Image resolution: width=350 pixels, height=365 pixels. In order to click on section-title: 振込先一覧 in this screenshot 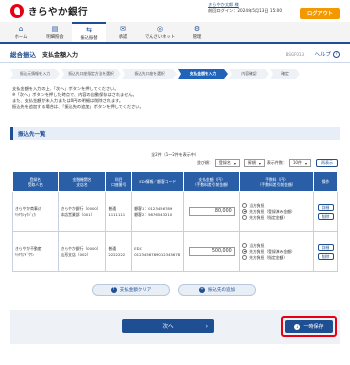, I will do `click(175, 133)`.